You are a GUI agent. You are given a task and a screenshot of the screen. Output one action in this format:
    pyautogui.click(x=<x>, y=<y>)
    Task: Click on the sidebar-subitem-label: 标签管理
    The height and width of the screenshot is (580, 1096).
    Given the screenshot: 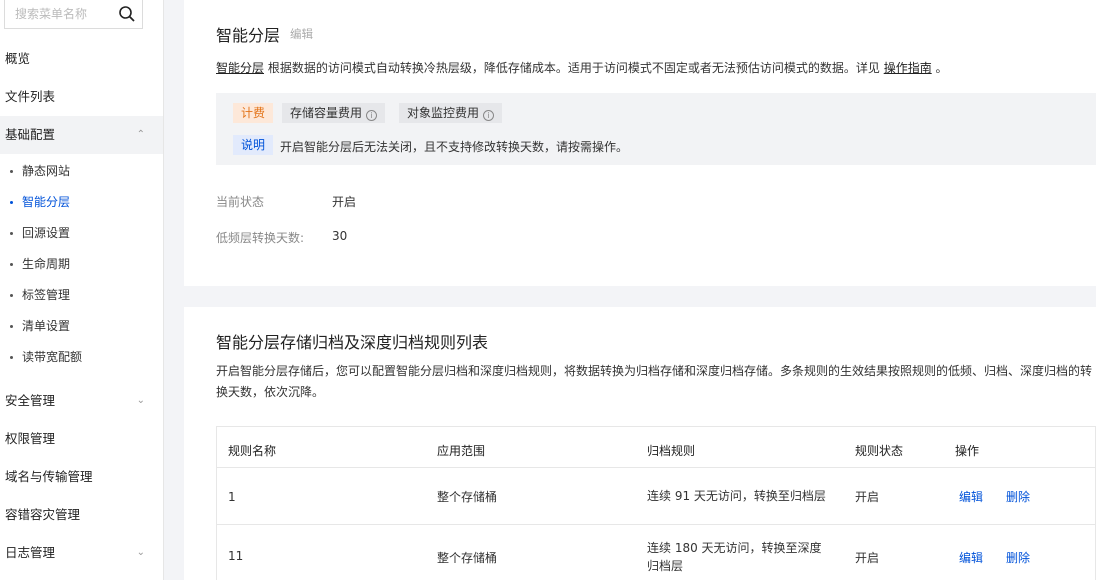 What is the action you would take?
    pyautogui.click(x=46, y=295)
    